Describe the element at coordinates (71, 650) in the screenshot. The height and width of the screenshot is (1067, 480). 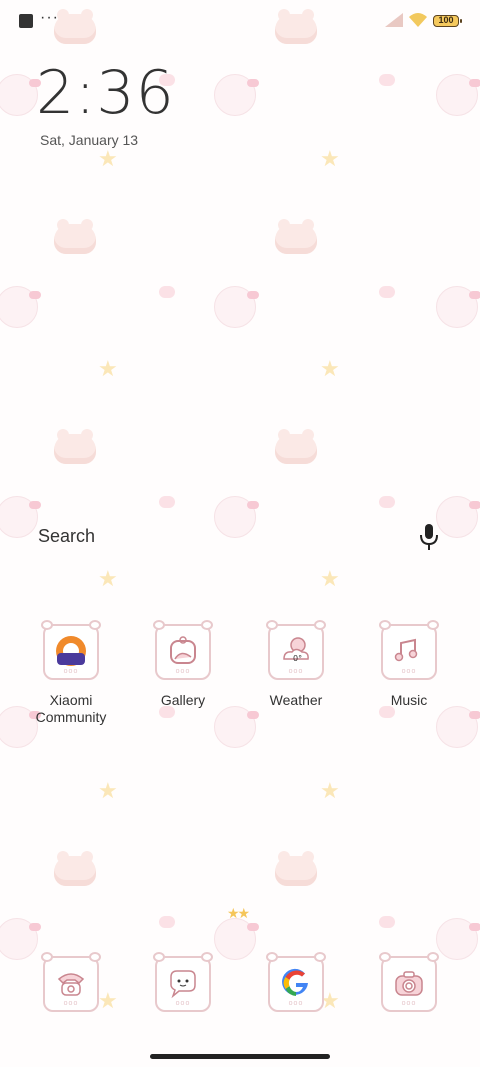
I see `xiaomi-community-icon: ooo` at that location.